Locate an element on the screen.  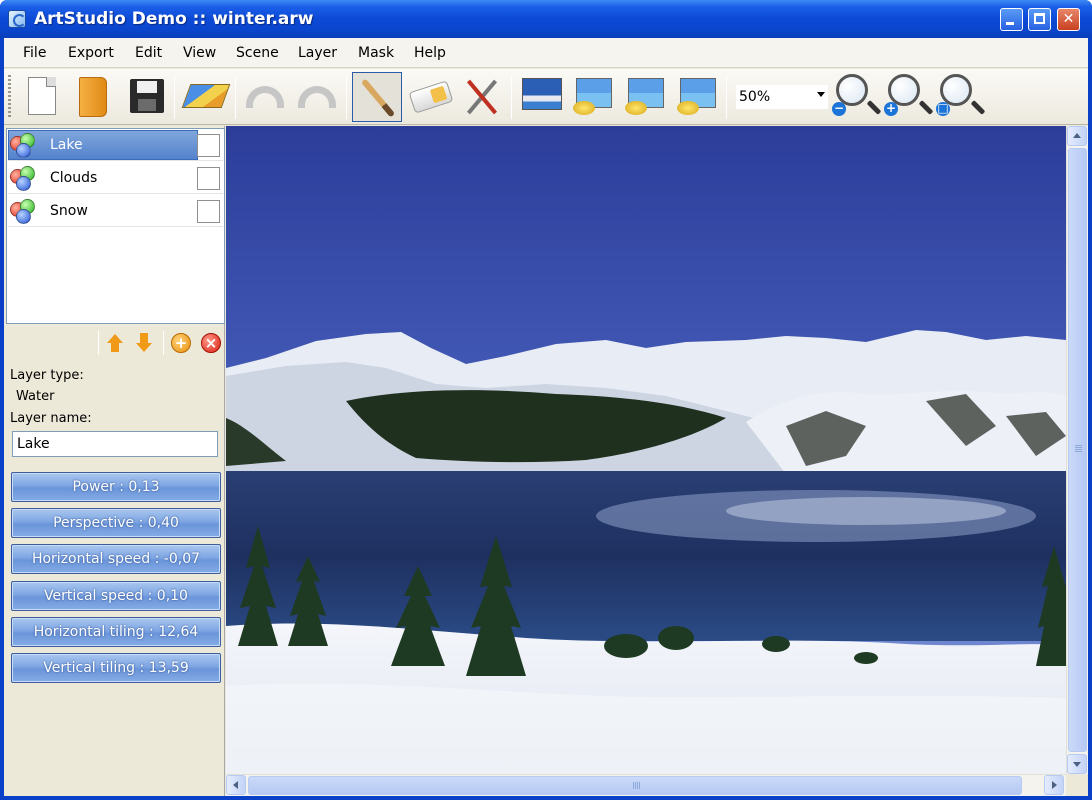
add-icon: + is located at coordinates (181, 343).